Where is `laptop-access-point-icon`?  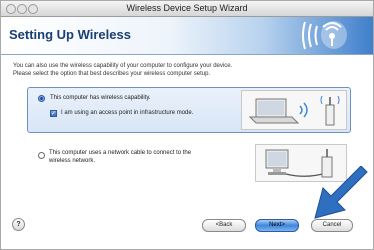 laptop-access-point-icon is located at coordinates (294, 110).